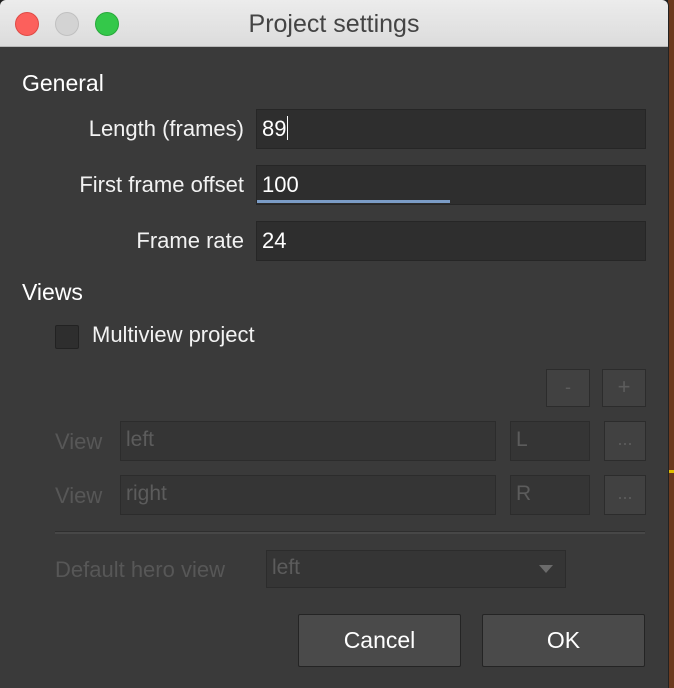 This screenshot has height=688, width=674. Describe the element at coordinates (52, 292) in the screenshot. I see `views-heading: Views` at that location.